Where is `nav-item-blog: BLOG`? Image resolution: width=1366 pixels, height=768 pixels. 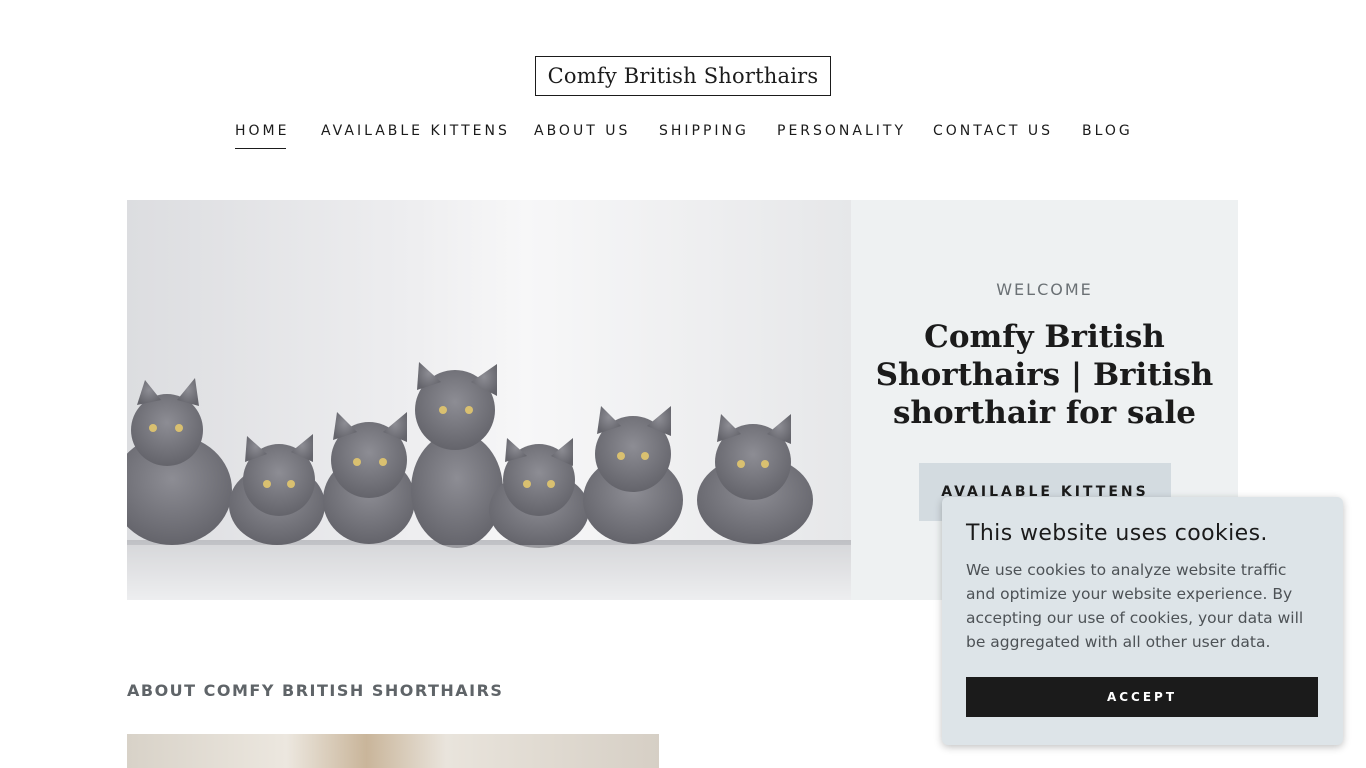
nav-item-blog: BLOG is located at coordinates (1107, 131).